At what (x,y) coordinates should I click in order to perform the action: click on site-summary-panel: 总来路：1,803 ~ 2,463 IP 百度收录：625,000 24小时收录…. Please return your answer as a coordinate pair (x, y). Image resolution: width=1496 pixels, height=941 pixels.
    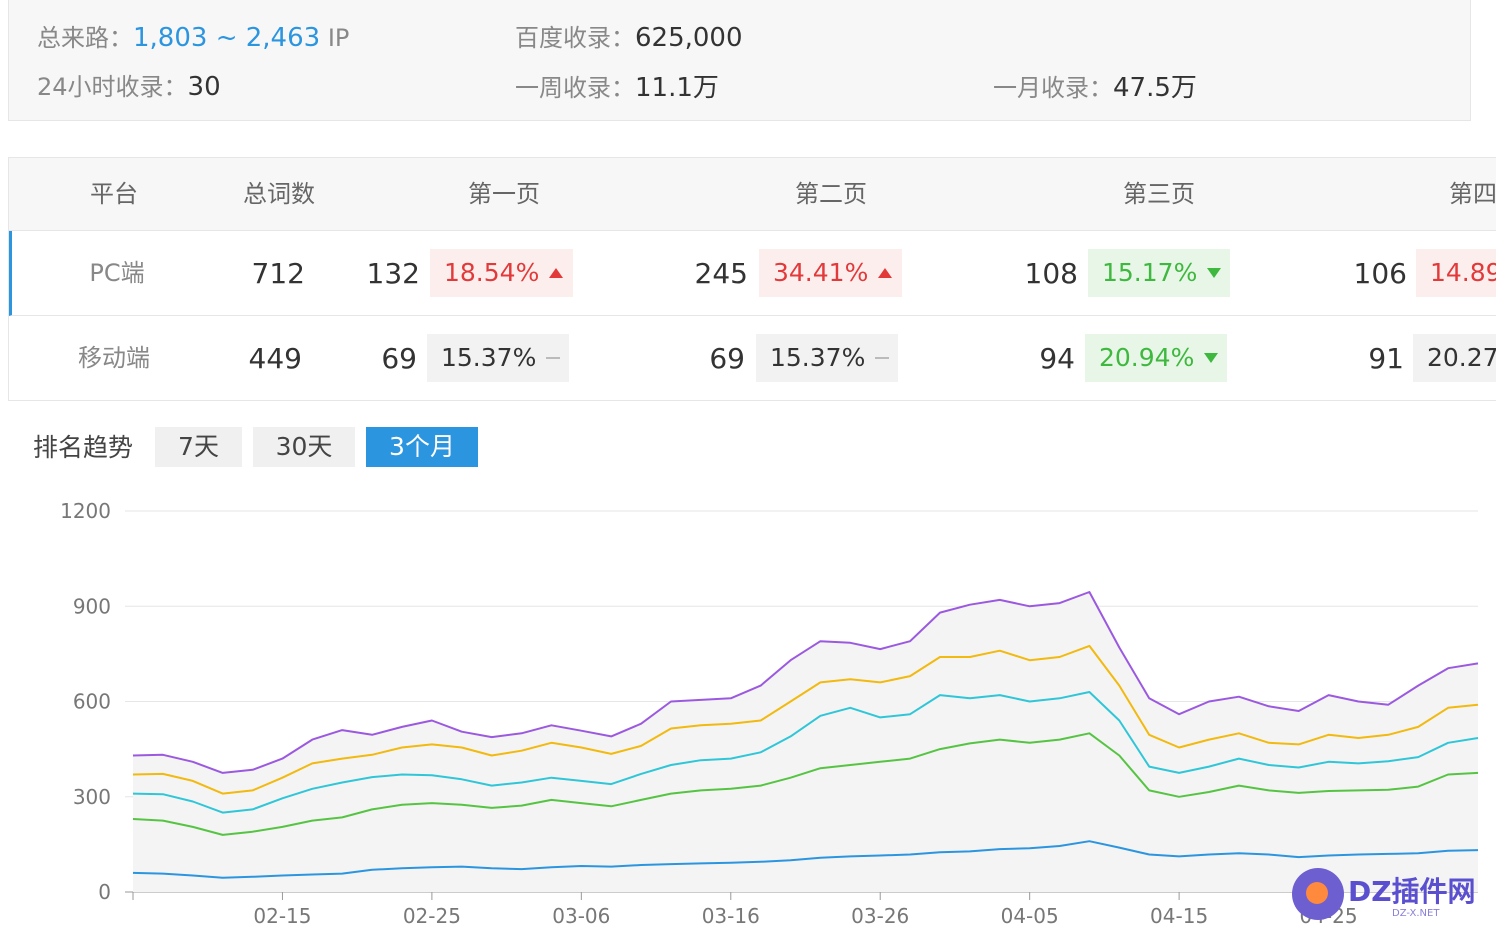
    Looking at the image, I should click on (739, 60).